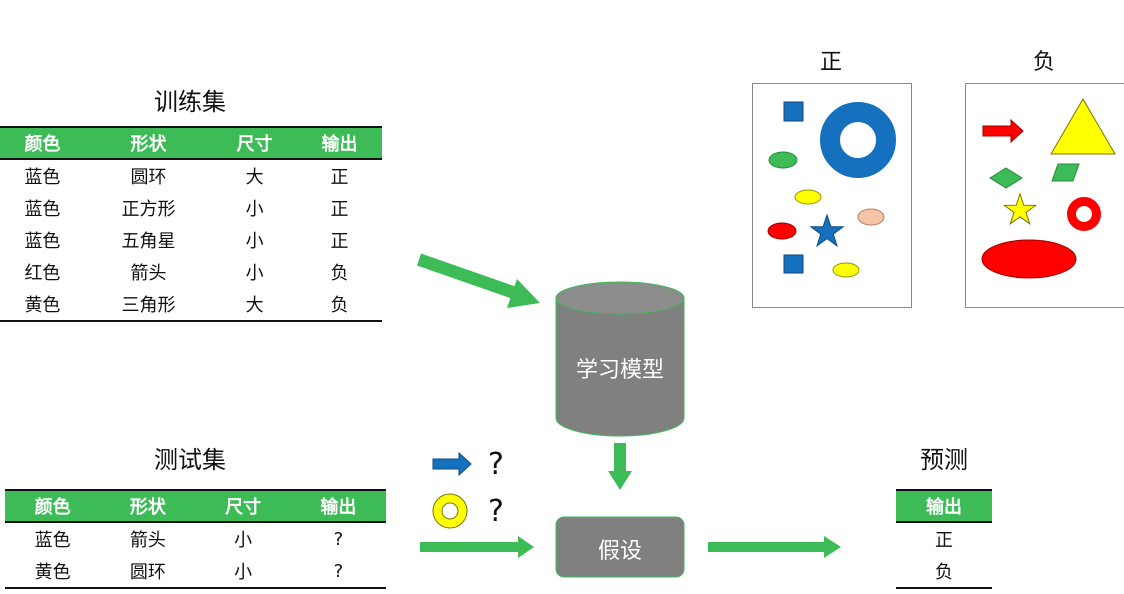 The height and width of the screenshot is (594, 1124). Describe the element at coordinates (827, 230) in the screenshot. I see `blue-star-shape` at that location.